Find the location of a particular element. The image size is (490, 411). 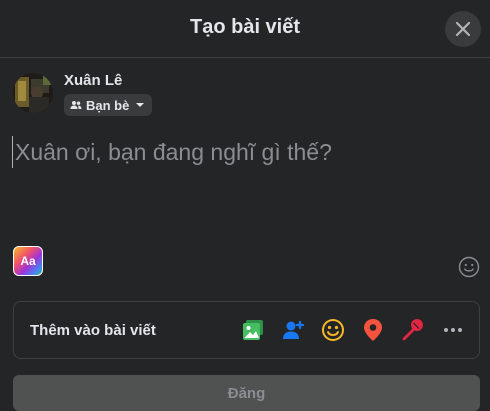

add-to-post-label: Thêm vào bài viết is located at coordinates (93, 330).